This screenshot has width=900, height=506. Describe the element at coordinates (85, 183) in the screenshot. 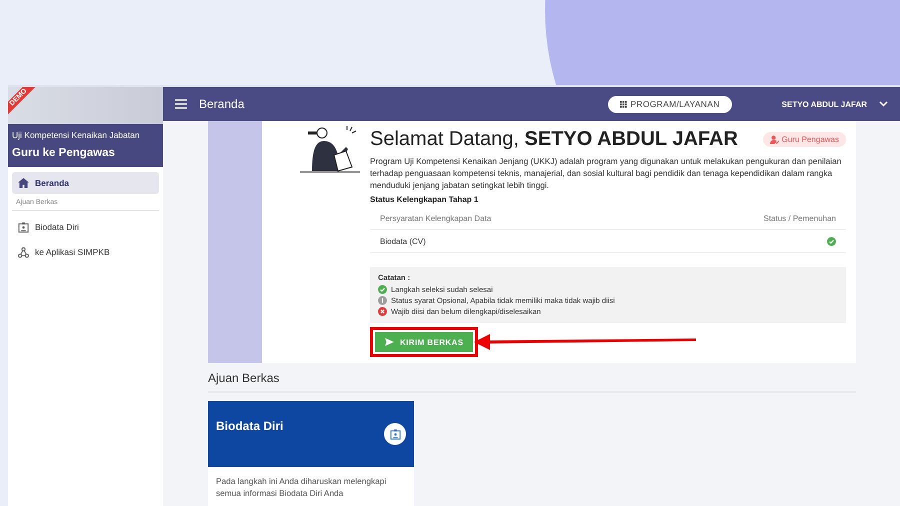

I see `sidebar-item: Beranda` at that location.